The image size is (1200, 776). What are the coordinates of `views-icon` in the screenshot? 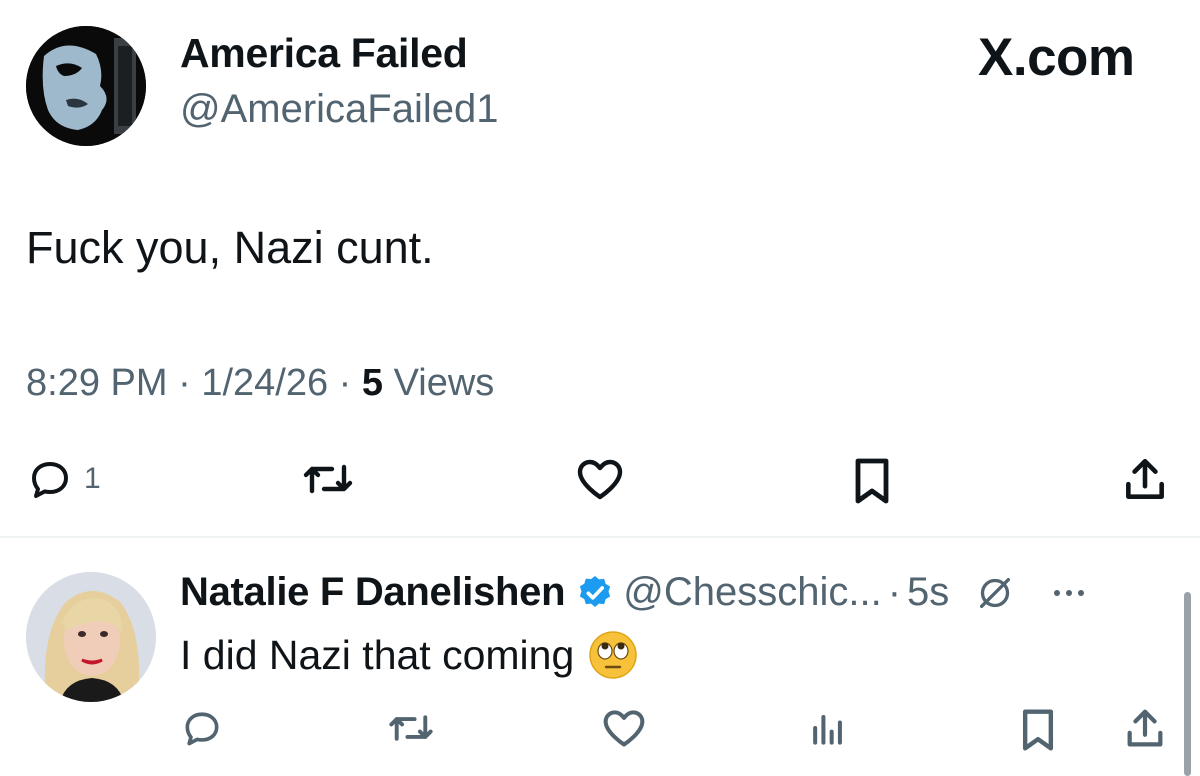 It's located at (828, 728).